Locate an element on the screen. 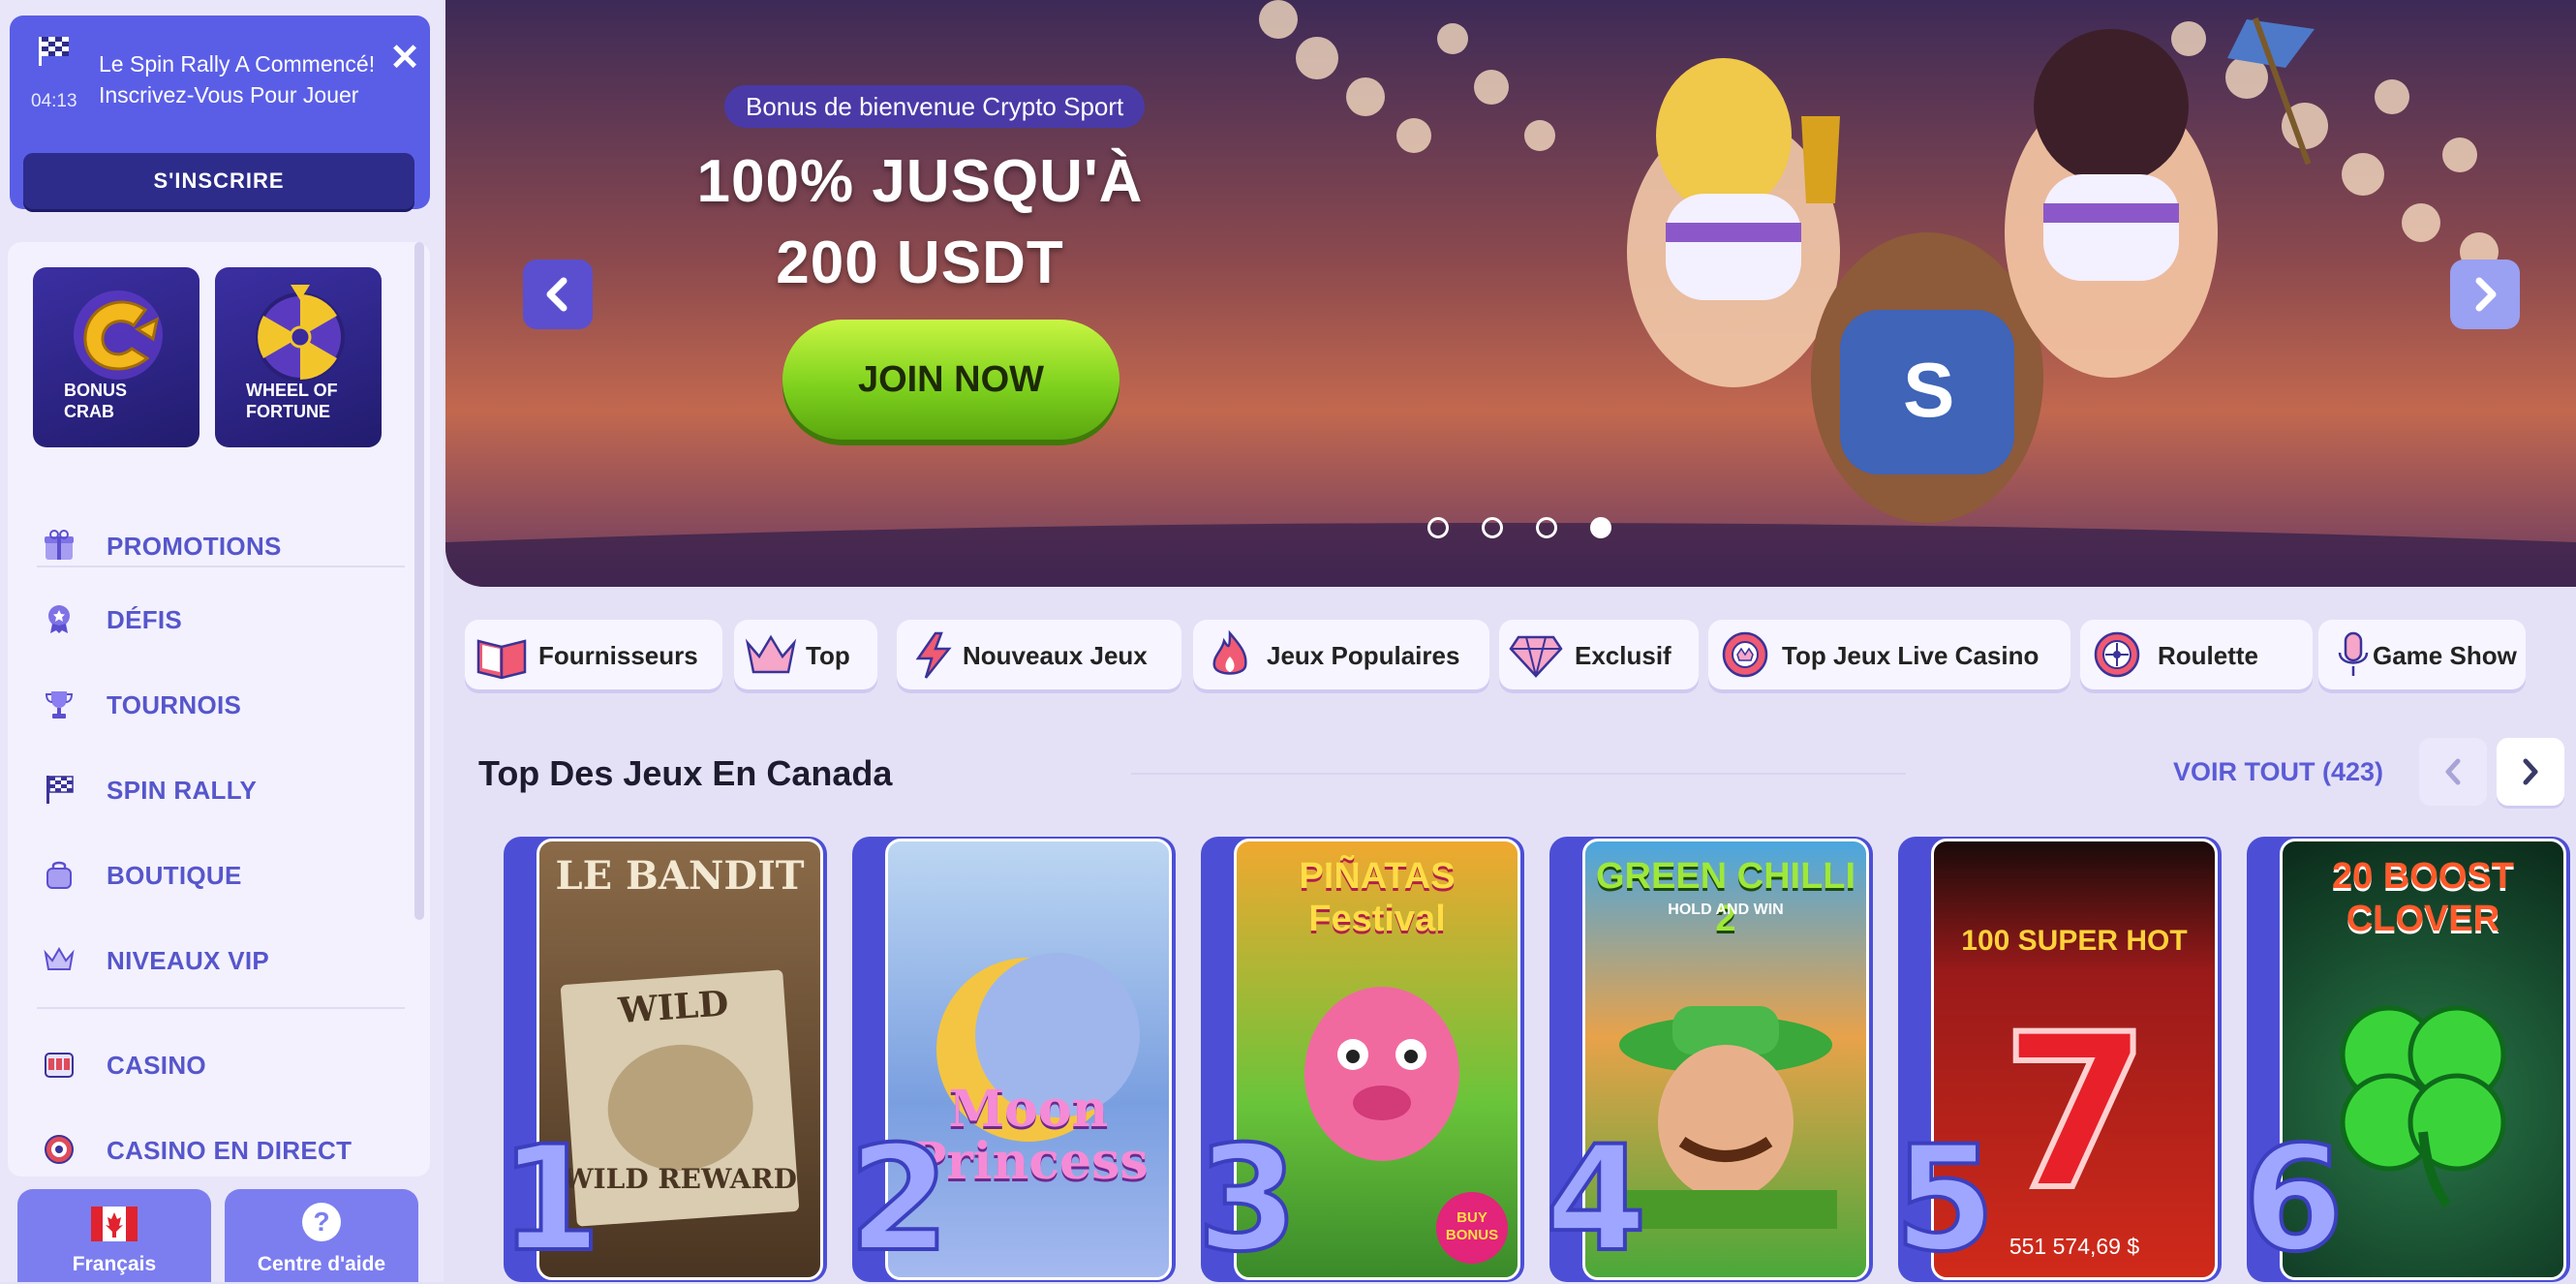 The image size is (2576, 1284). game-card: 20 BOOST CLOVER 6 is located at coordinates (2405, 1059).